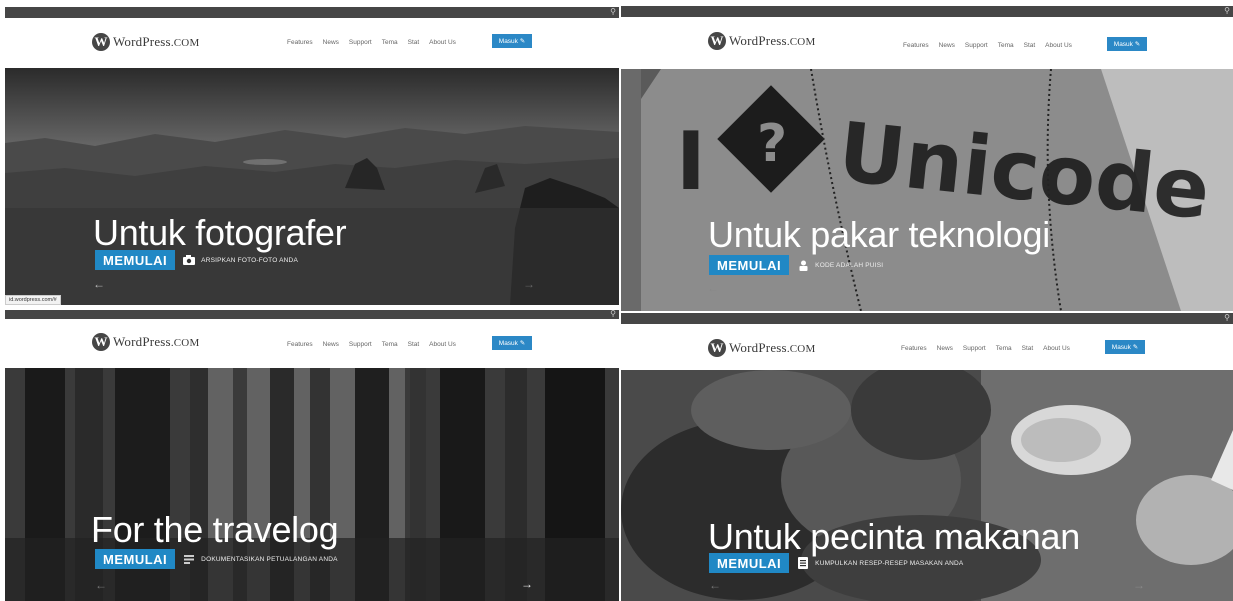 Image resolution: width=1233 pixels, height=601 pixels. Describe the element at coordinates (879, 234) in the screenshot. I see `slide-headline: Untuk pakar teknologi` at that location.